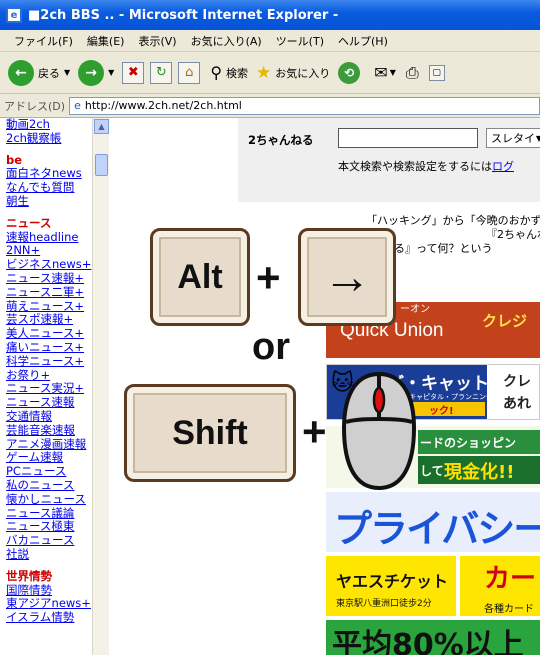 This screenshot has height=655, width=540. What do you see at coordinates (49, 485) in the screenshot?
I see `sidebar-link: 私のニュース` at bounding box center [49, 485].